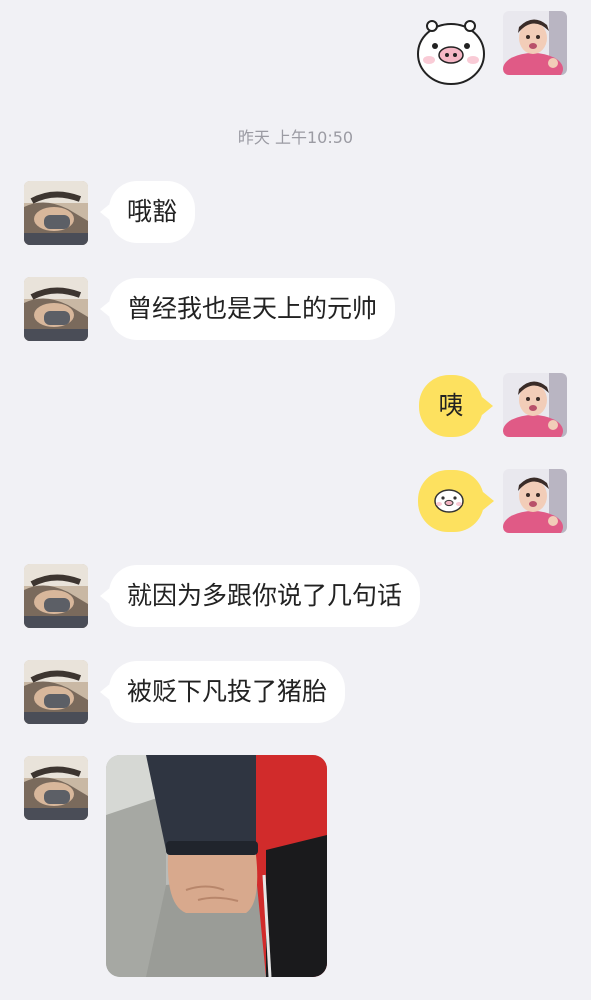 This screenshot has width=591, height=1000. I want to click on message-bubble: 被贬下凡投了猪胎, so click(222, 692).